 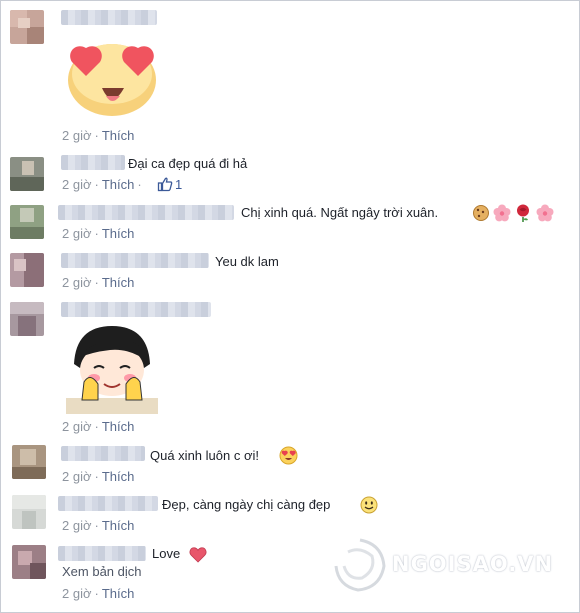 I want to click on heart-eyes-icon, so click(x=112, y=80).